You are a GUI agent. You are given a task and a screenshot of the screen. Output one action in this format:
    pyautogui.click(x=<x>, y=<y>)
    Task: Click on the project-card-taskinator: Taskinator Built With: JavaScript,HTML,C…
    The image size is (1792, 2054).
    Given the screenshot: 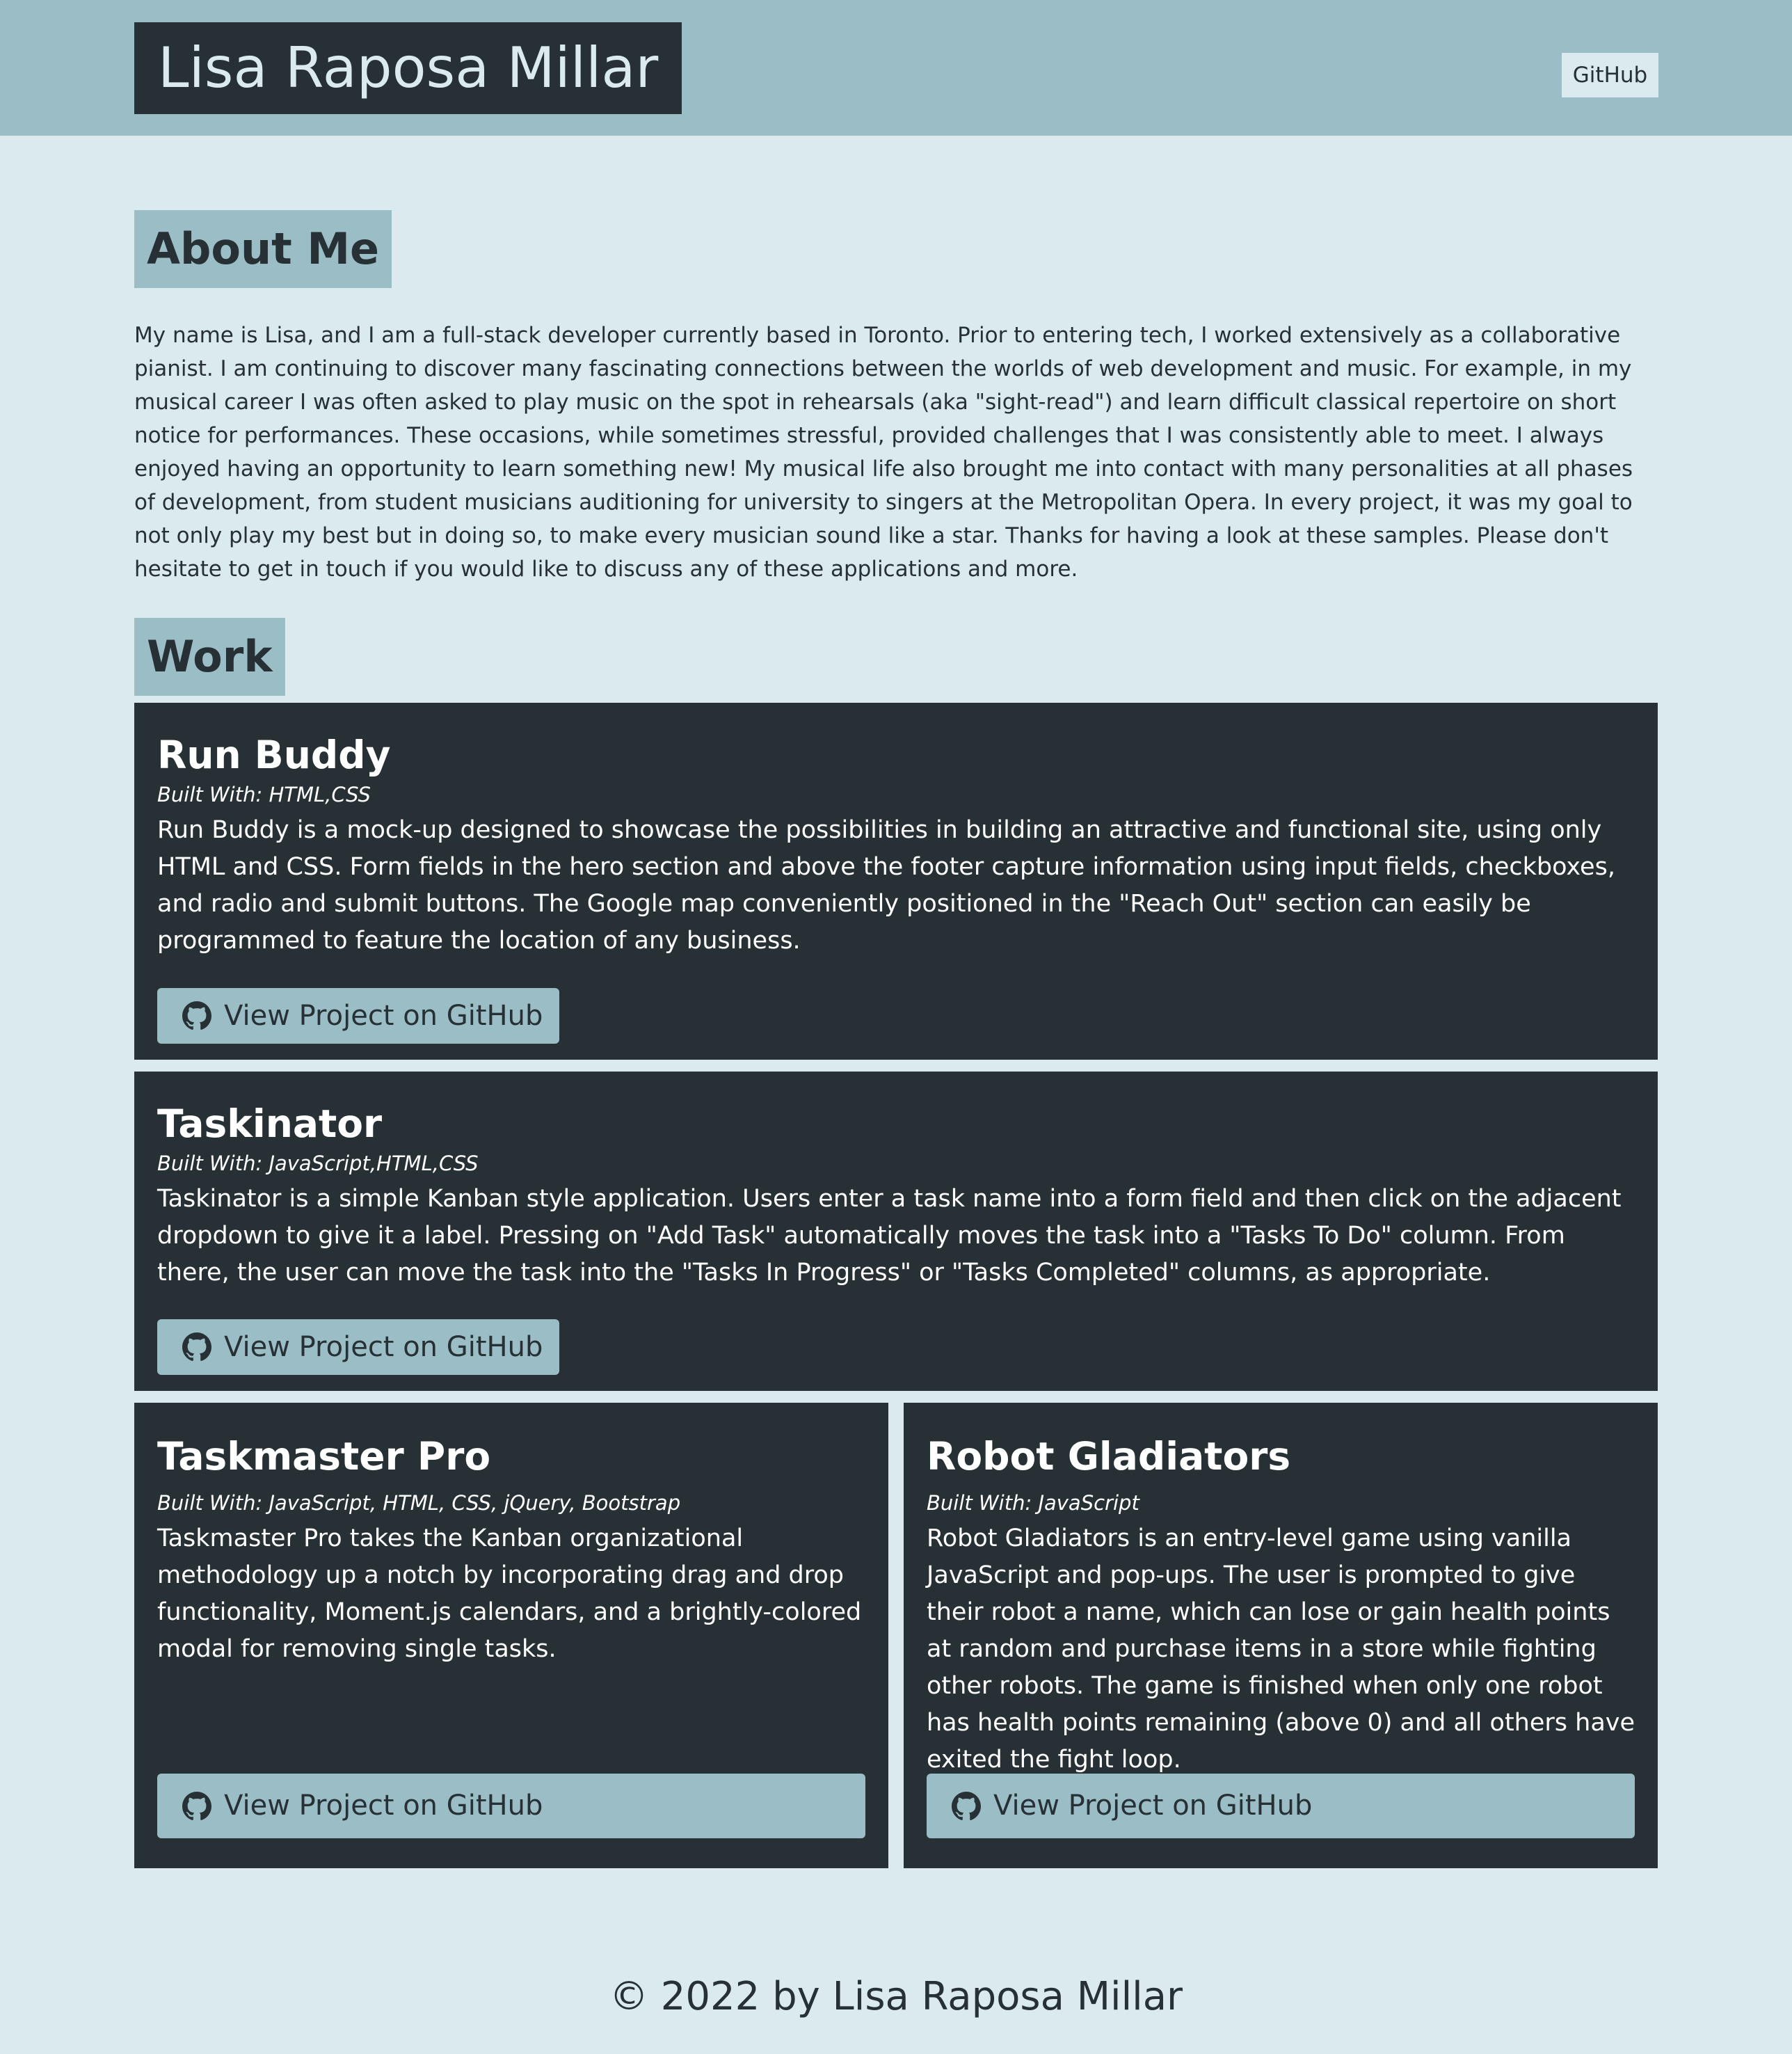 What is the action you would take?
    pyautogui.click(x=896, y=1231)
    